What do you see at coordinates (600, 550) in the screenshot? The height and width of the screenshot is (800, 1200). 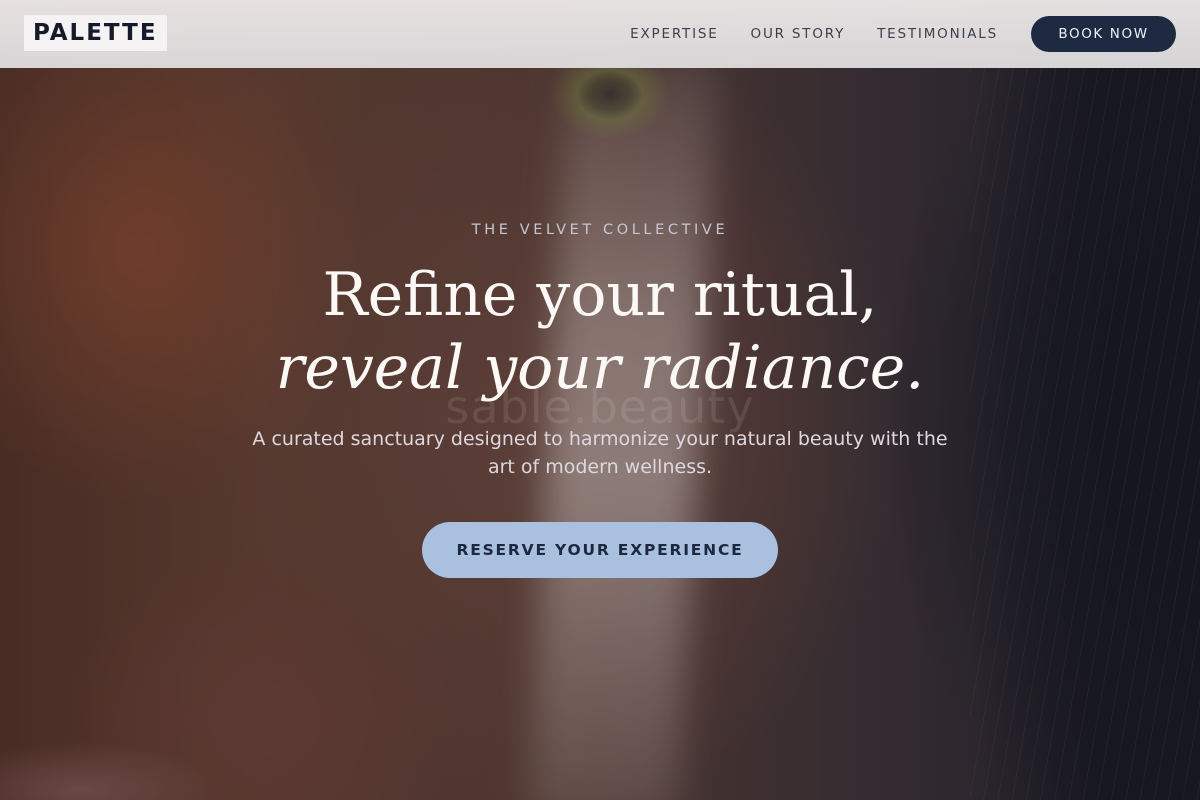 I see `reserve-experience-button: RESERVE YOUR EXPERIENCE` at bounding box center [600, 550].